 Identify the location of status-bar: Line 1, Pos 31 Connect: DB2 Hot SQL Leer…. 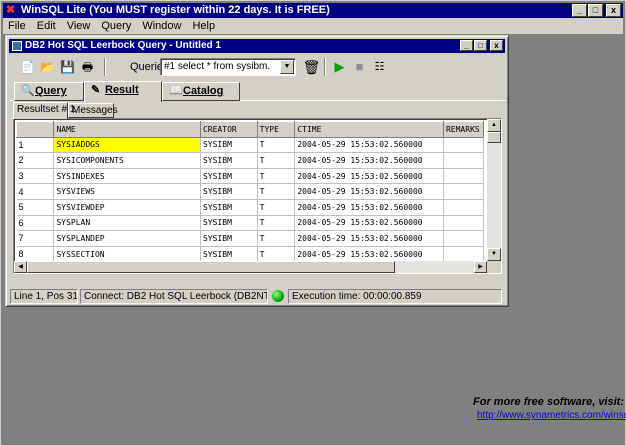
(258, 296).